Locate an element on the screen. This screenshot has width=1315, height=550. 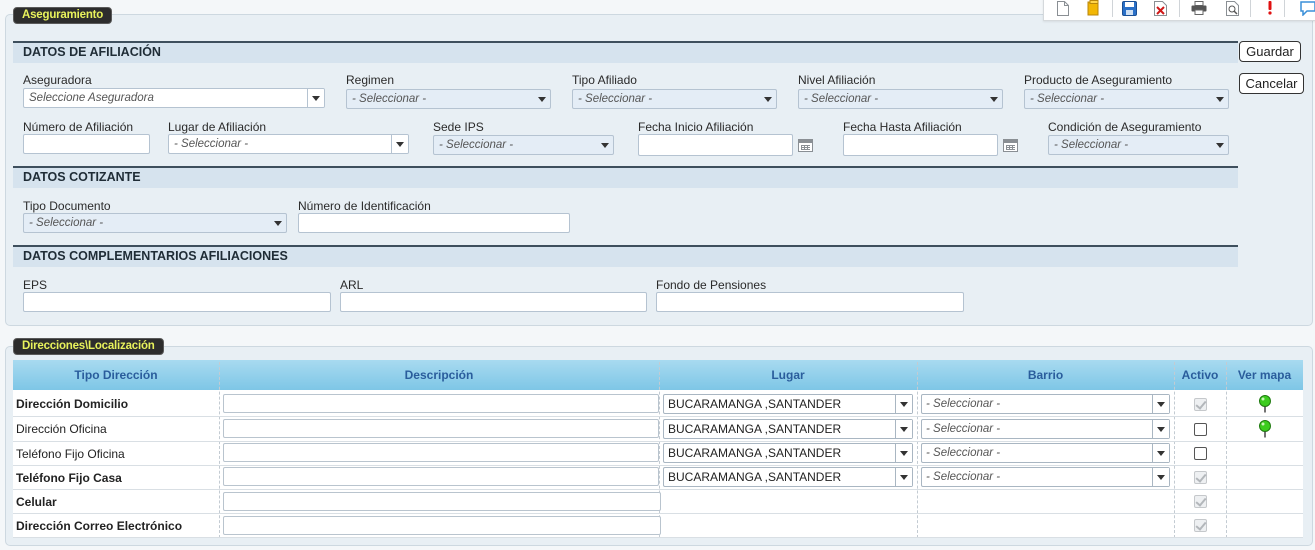
save-button: Guardar is located at coordinates (1270, 51).